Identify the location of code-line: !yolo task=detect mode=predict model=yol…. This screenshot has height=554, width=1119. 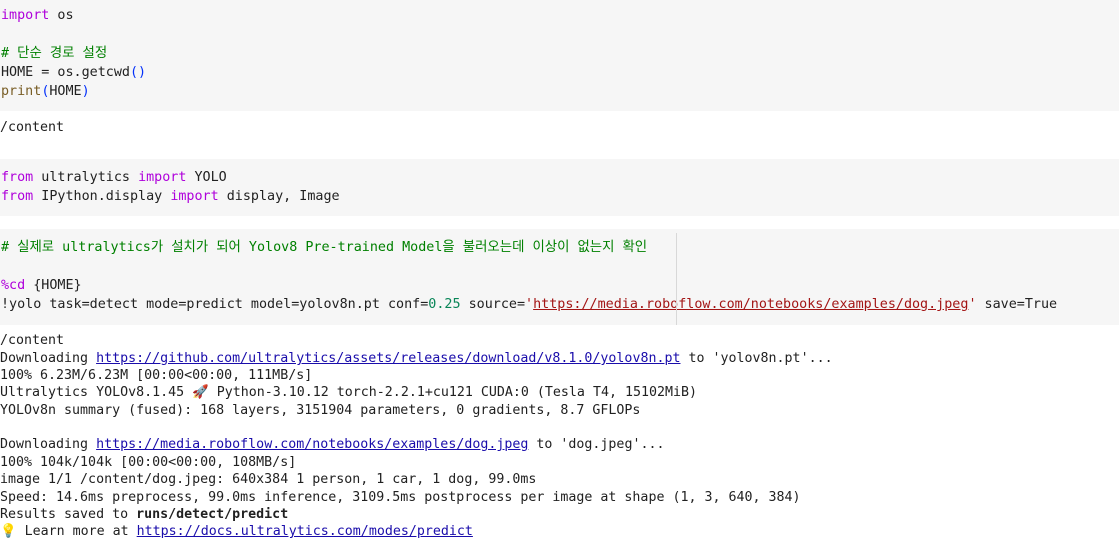
(529, 304).